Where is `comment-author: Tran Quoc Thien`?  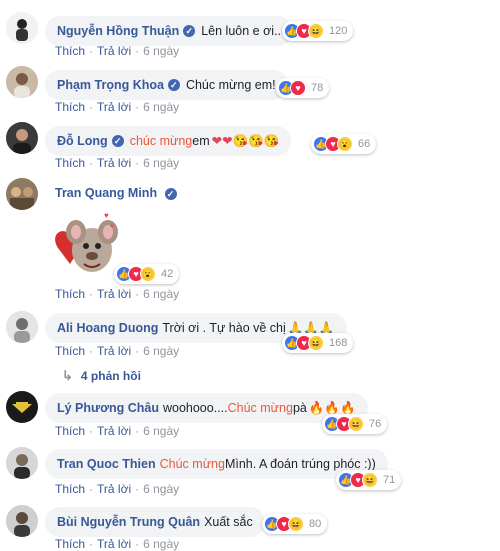 comment-author: Tran Quoc Thien is located at coordinates (106, 464).